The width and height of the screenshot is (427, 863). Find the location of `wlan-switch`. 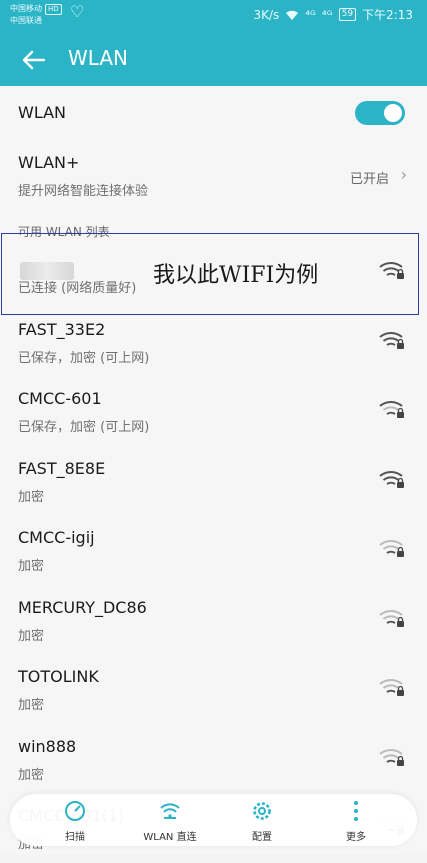

wlan-switch is located at coordinates (380, 113).